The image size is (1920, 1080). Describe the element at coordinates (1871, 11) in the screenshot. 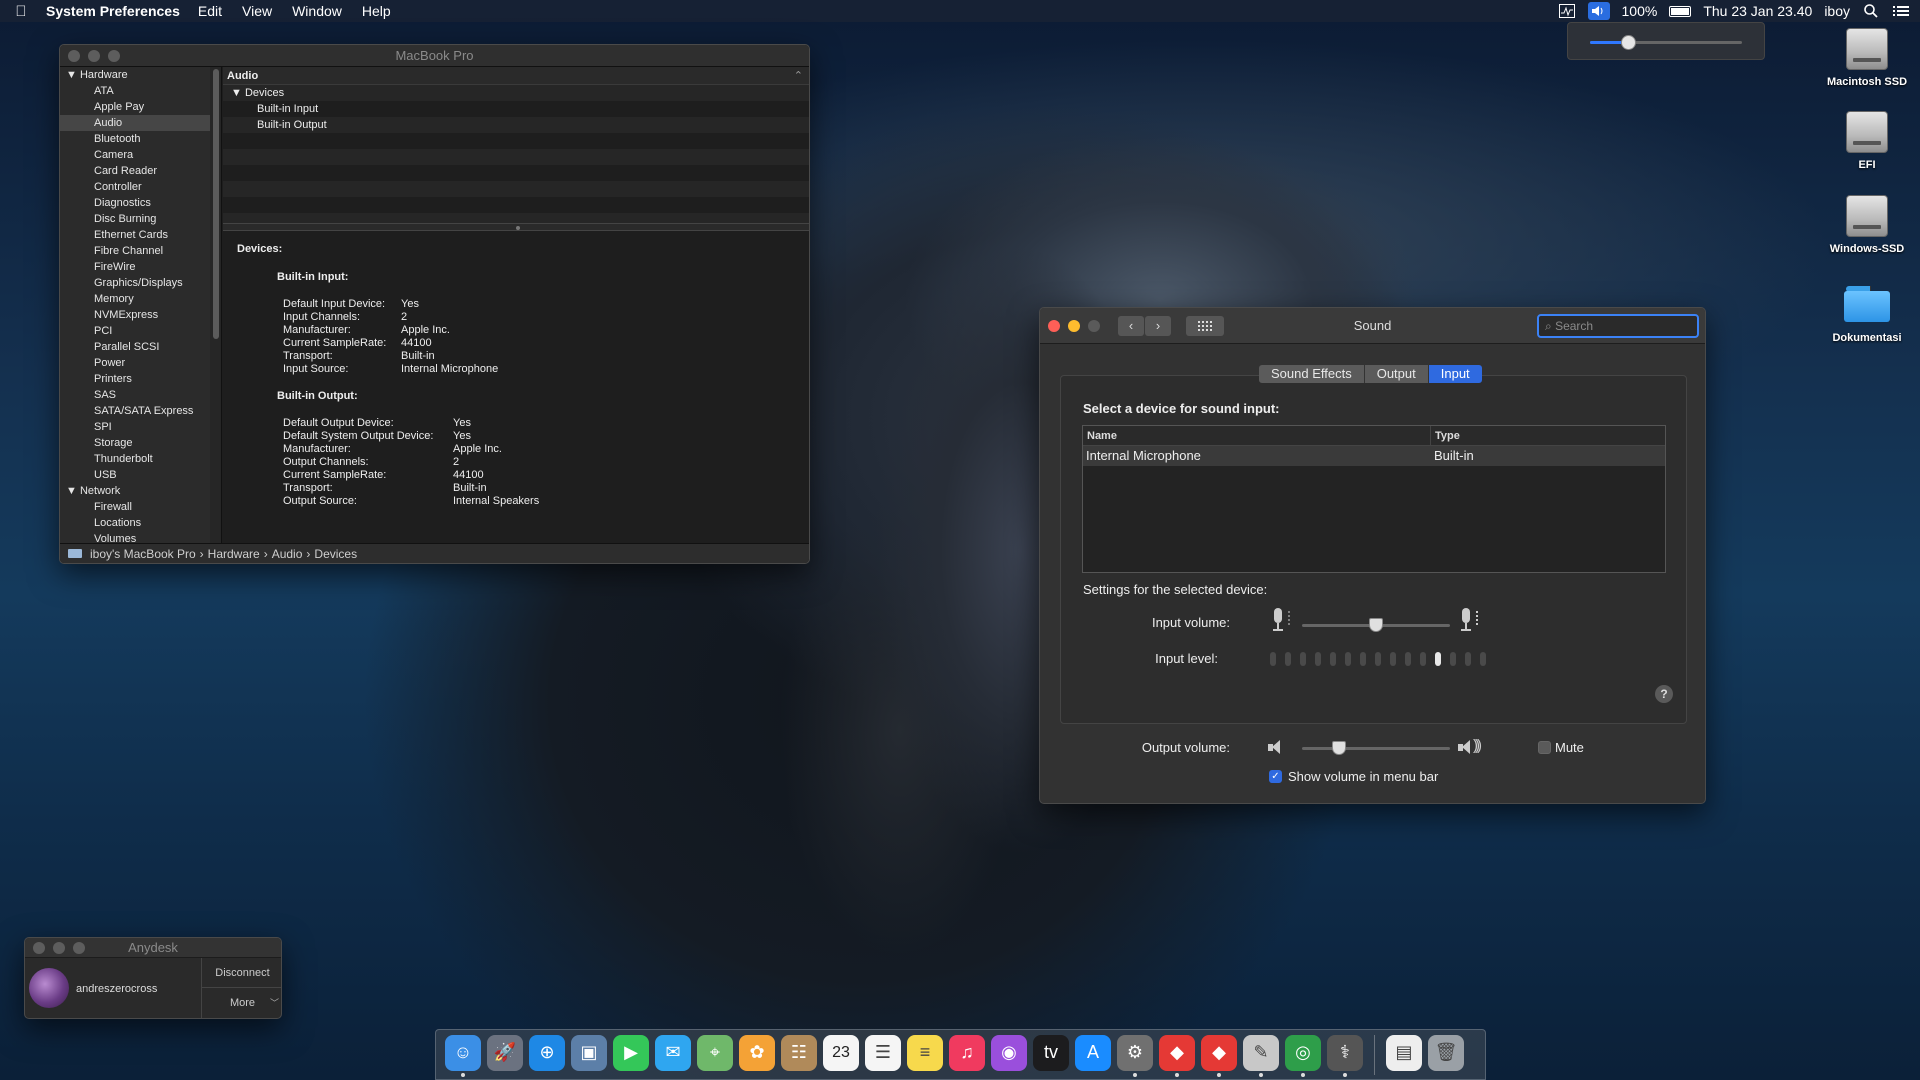

I see `spotlight-icon` at that location.